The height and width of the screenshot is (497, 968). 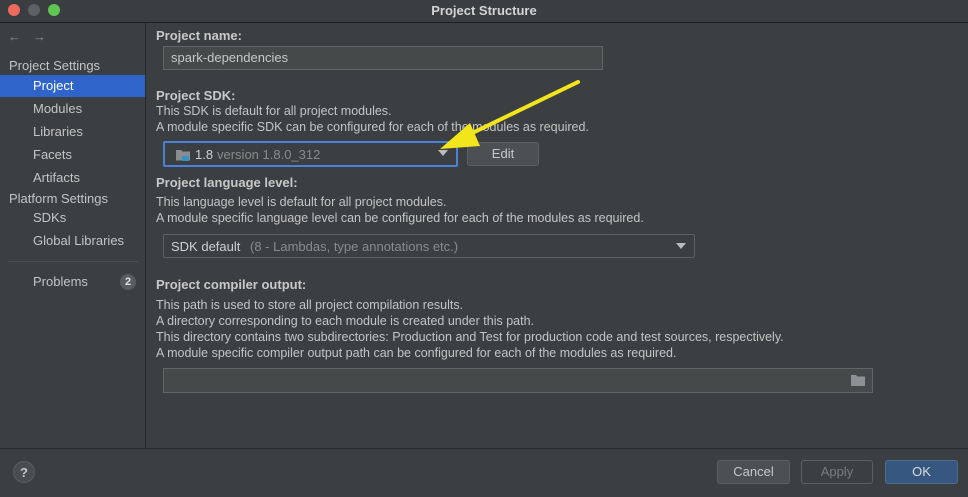 I want to click on cancel-button: Cancel, so click(x=753, y=472).